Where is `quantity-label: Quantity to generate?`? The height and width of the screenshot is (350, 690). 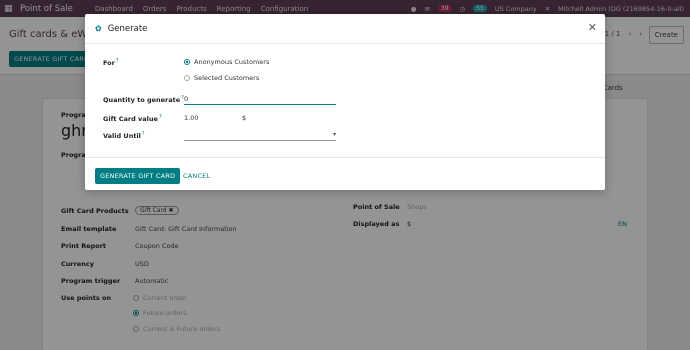
quantity-label: Quantity to generate? is located at coordinates (143, 99).